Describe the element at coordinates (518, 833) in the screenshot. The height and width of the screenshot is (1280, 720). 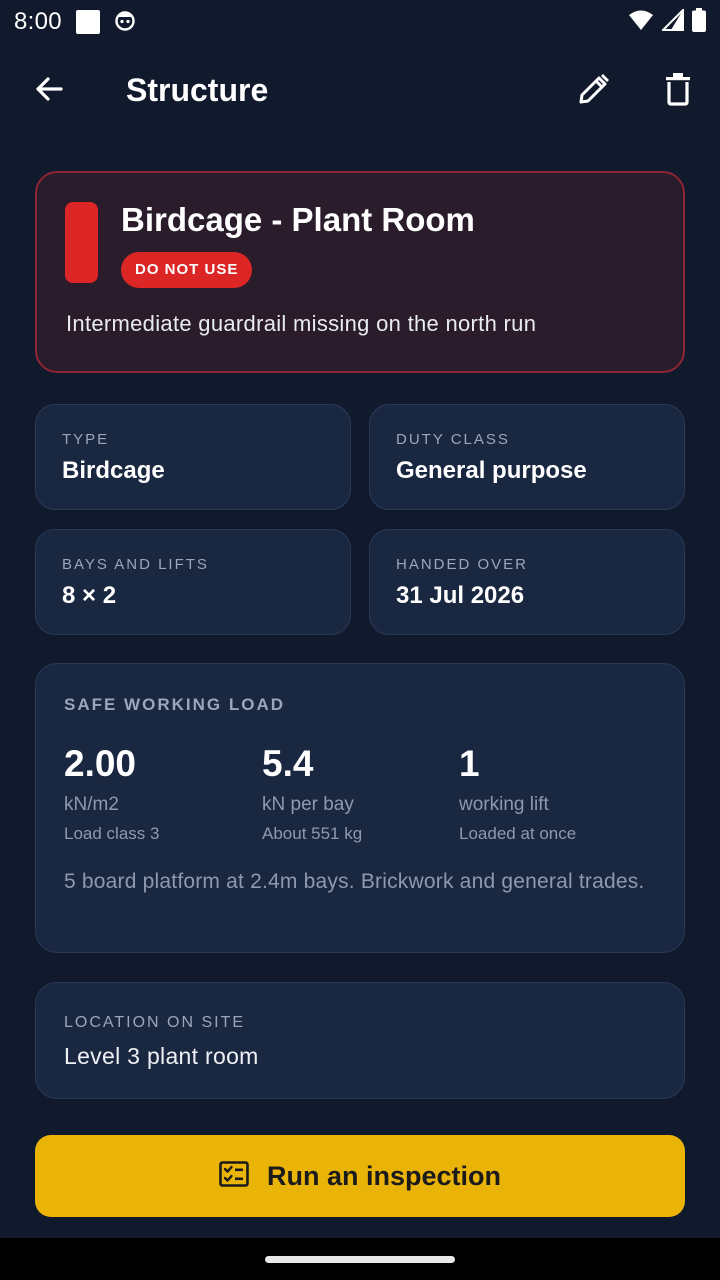
I see `metric-sub: Loaded at once` at that location.